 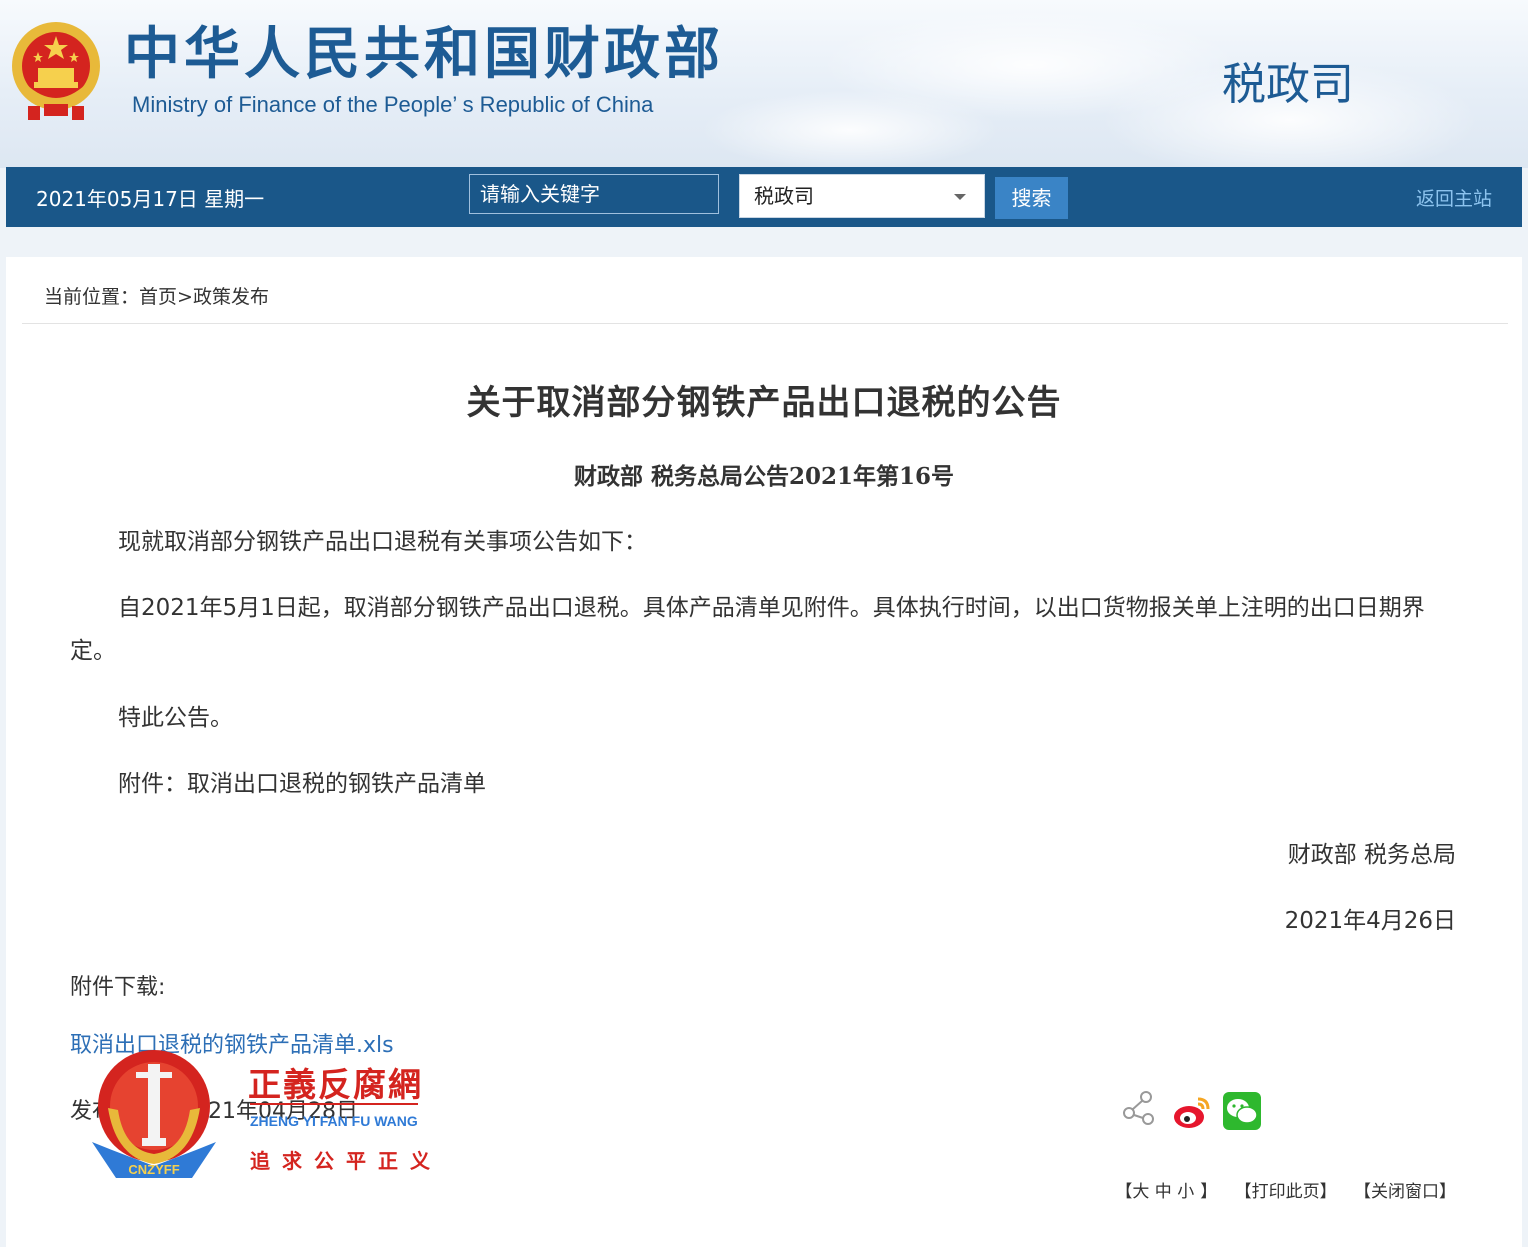 I want to click on watermark-name-en: ZHENG YI FAN FU WANG, so click(x=334, y=1121).